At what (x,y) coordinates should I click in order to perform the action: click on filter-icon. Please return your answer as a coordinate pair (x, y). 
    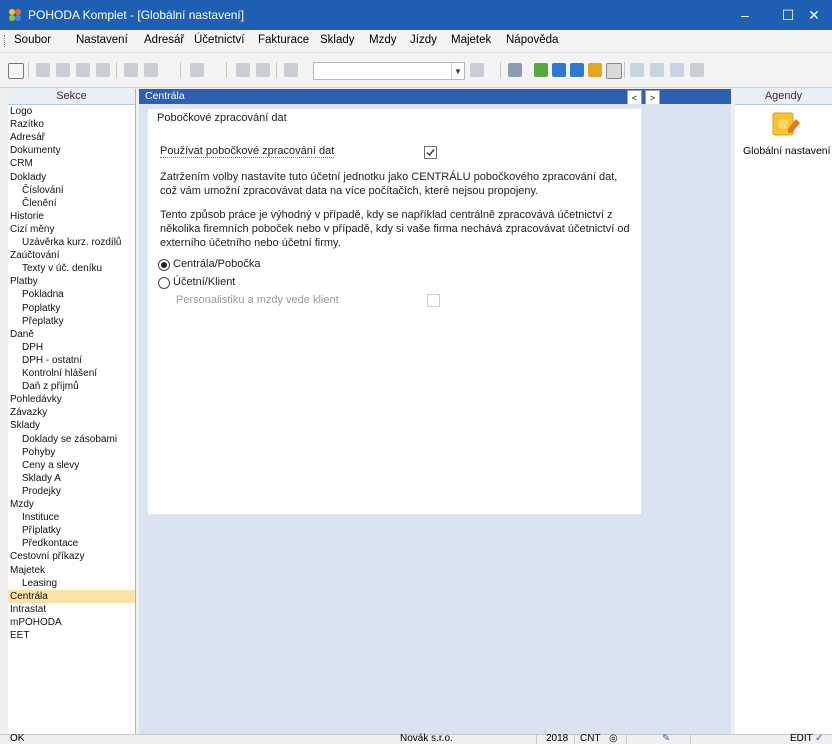
    Looking at the image, I should click on (477, 70).